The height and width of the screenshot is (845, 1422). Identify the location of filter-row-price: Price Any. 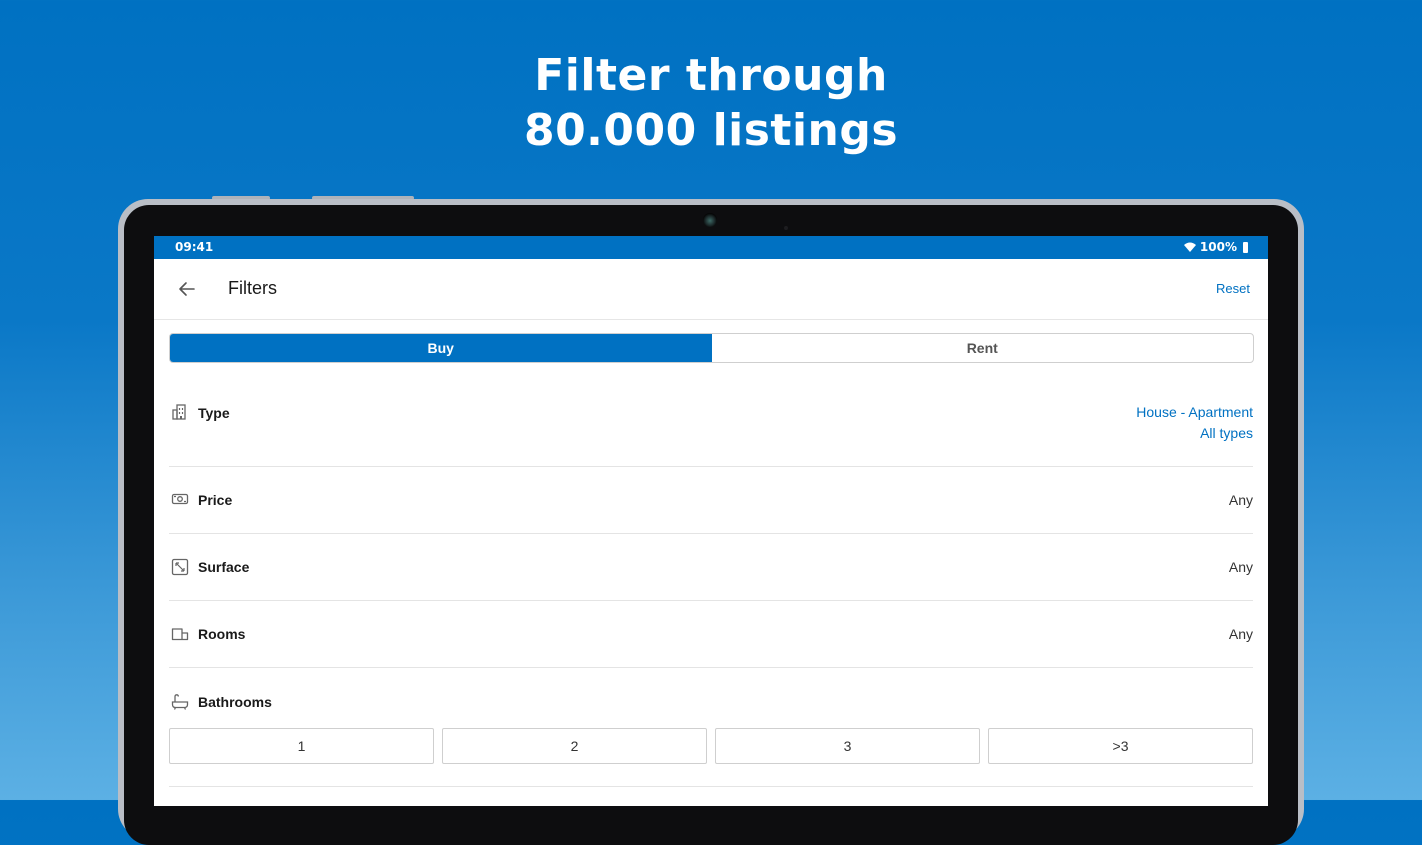
(711, 500).